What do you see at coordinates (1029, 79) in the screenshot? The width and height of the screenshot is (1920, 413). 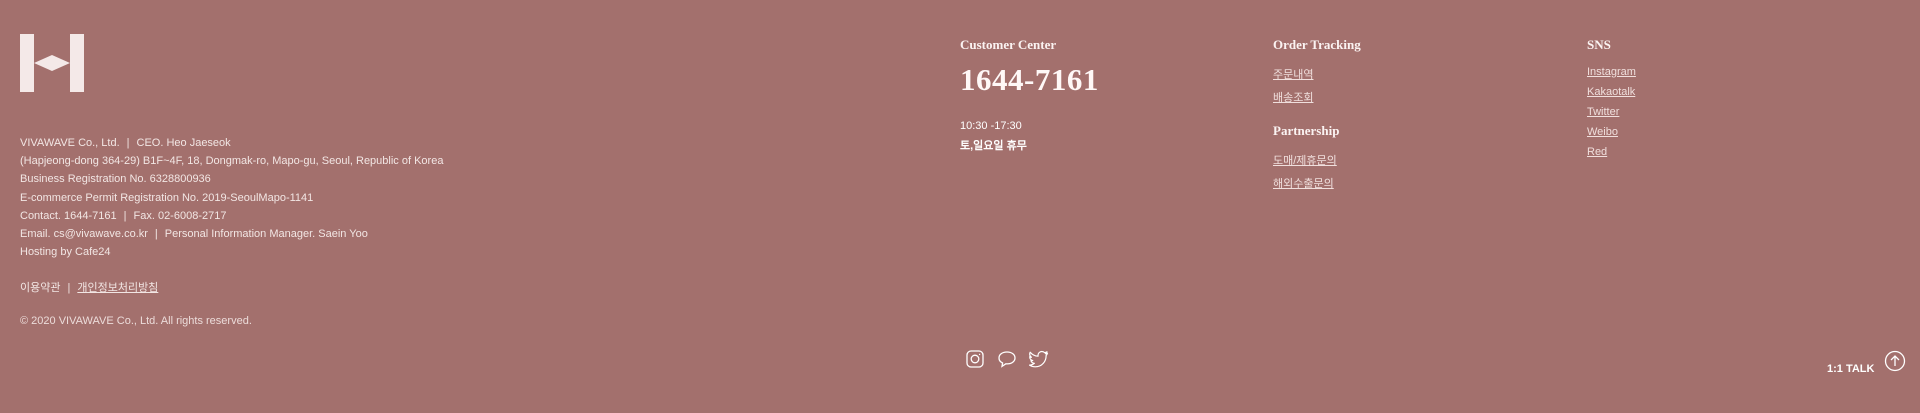 I see `customer-center-phone: 1644-7161` at bounding box center [1029, 79].